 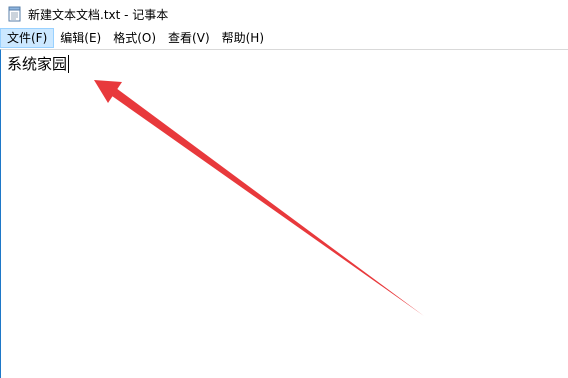 I want to click on editor-content: 系统家园, so click(x=38, y=64).